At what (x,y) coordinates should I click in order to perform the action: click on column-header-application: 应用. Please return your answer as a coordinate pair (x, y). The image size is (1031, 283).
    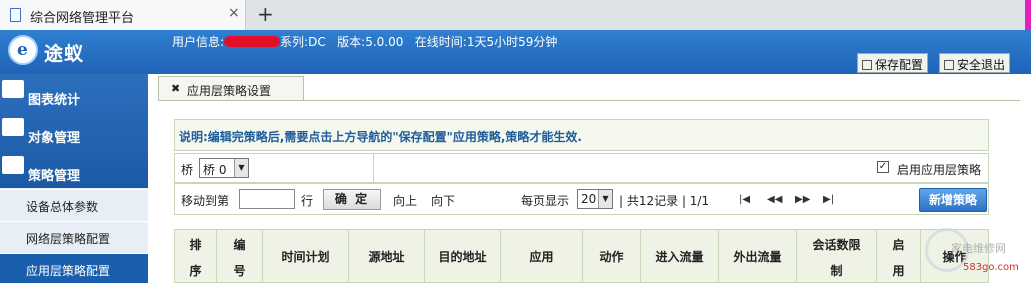
    Looking at the image, I should click on (542, 256).